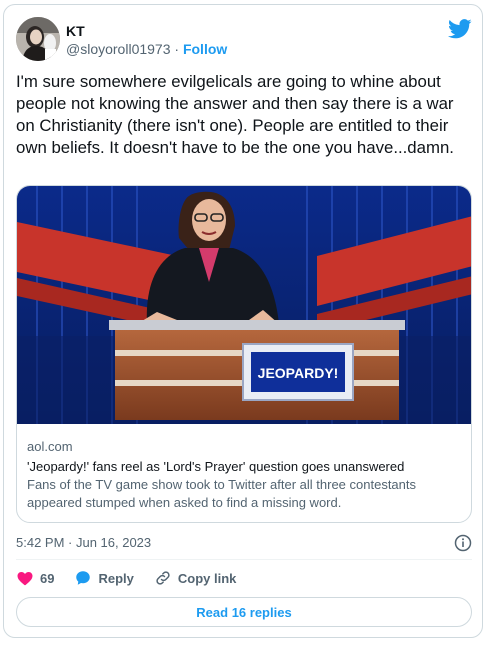 Image resolution: width=488 pixels, height=646 pixels. What do you see at coordinates (298, 373) in the screenshot?
I see `podium-logo-text: JEOPARDY!` at bounding box center [298, 373].